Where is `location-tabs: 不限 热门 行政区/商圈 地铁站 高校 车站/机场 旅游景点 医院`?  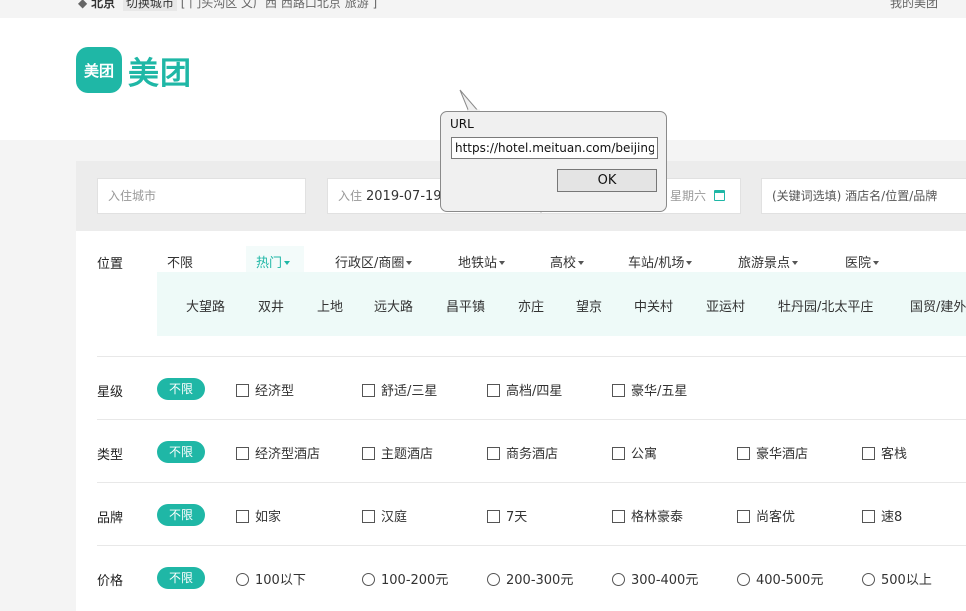
location-tabs: 不限 热门 行政区/商圈 地铁站 高校 车站/机场 旅游景点 医院 is located at coordinates (521, 262).